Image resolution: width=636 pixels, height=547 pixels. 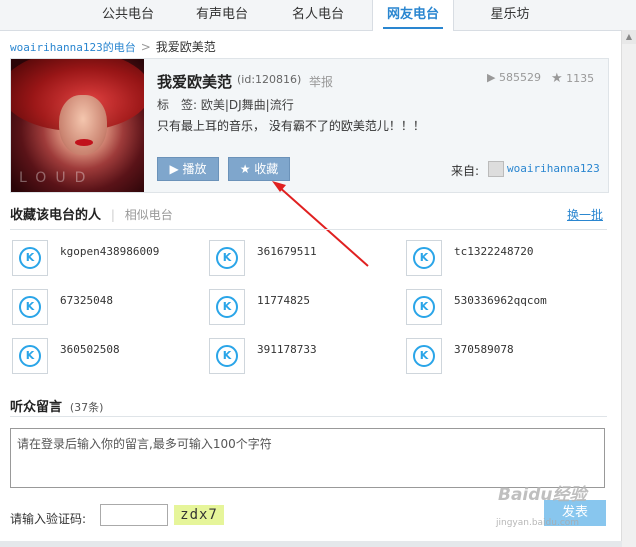 I want to click on user-item: K 361679511, so click(x=304, y=260).